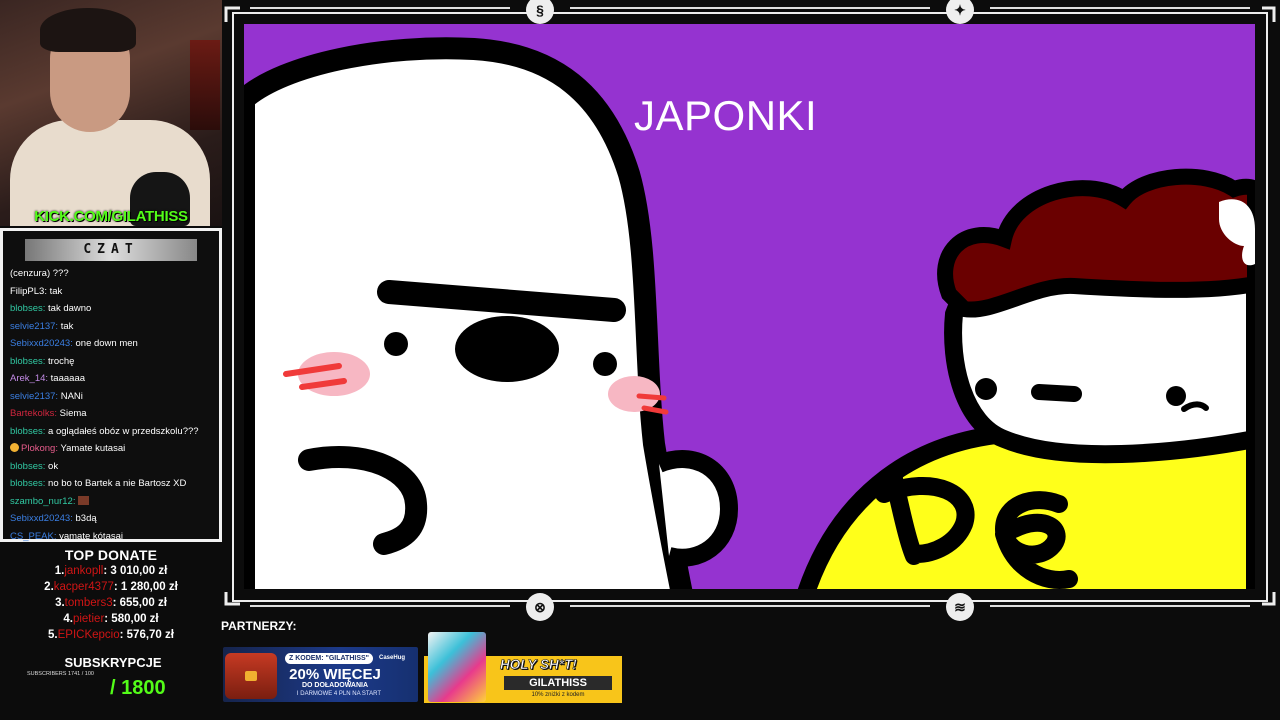 This screenshot has height=720, width=1280. Describe the element at coordinates (697, 508) in the screenshot. I see `cartoon-left-ear` at that location.